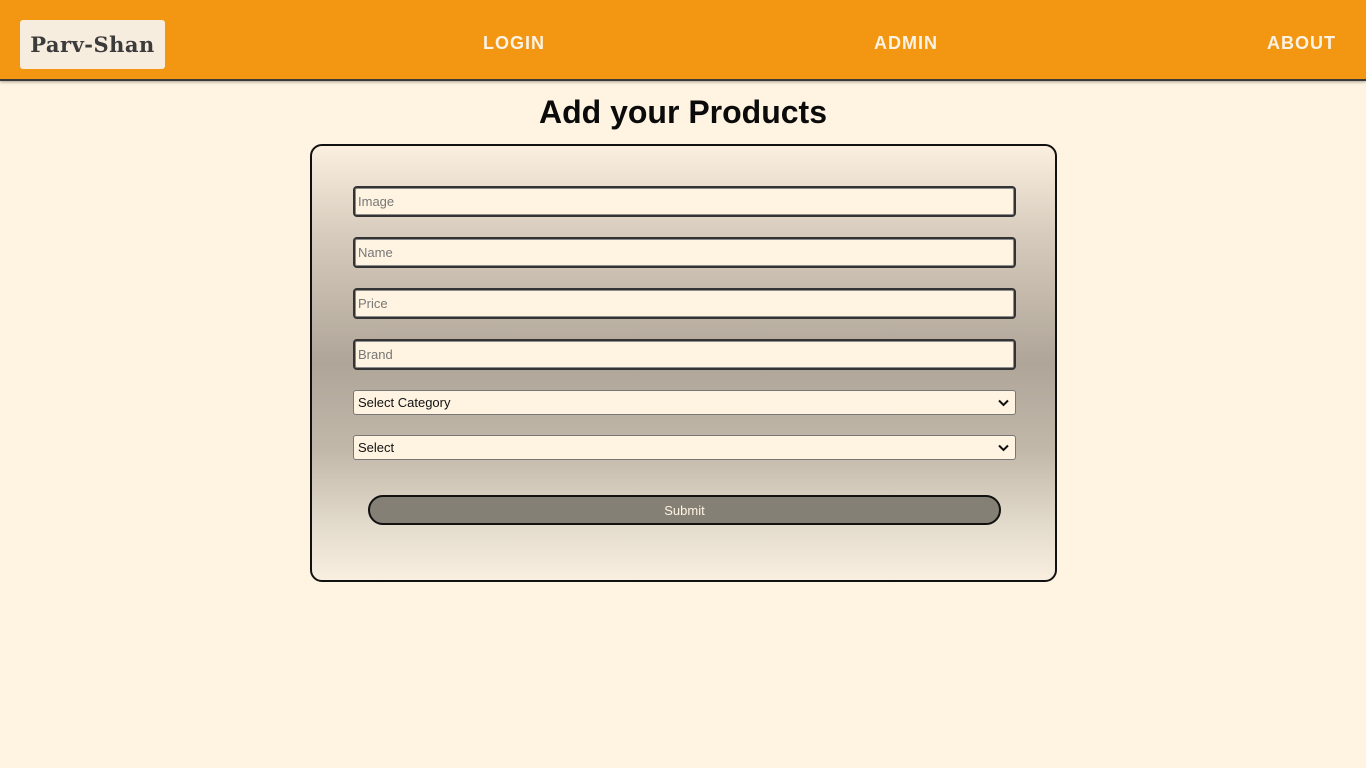 The height and width of the screenshot is (768, 1366). Describe the element at coordinates (92, 44) in the screenshot. I see `logo: Parv-Shan` at that location.